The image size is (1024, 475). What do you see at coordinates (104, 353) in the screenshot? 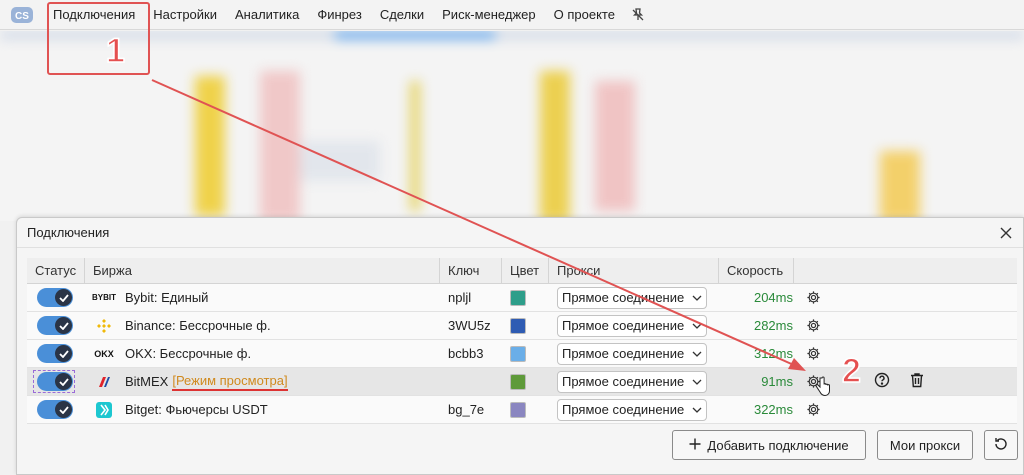
I see `okx-logo-icon: OKX` at bounding box center [104, 353].